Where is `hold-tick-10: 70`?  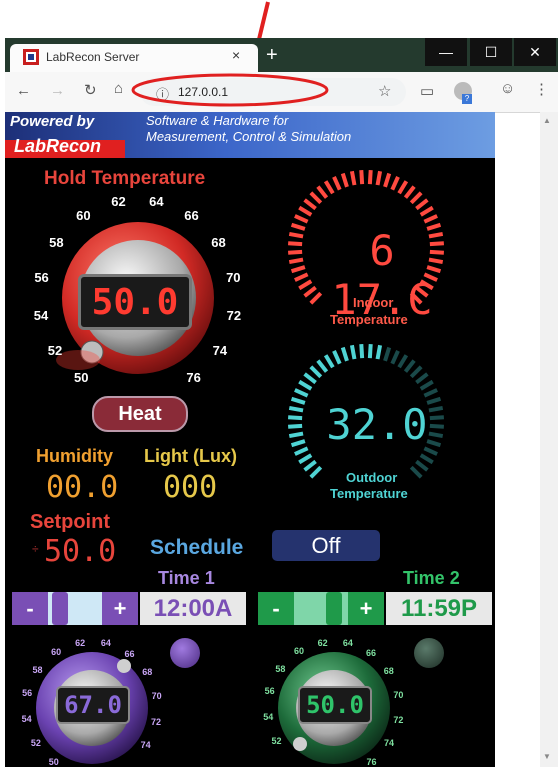
hold-tick-10: 70 is located at coordinates (233, 277).